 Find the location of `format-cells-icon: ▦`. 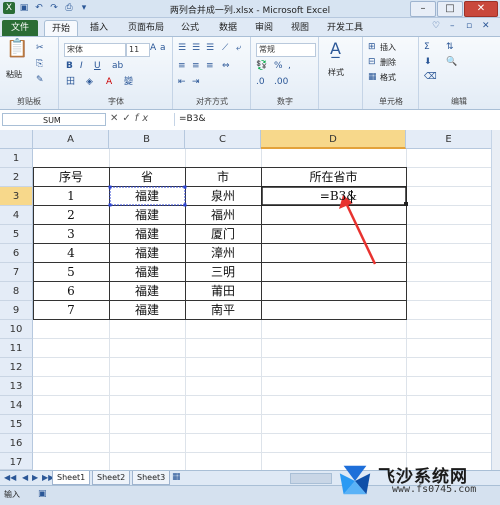

format-cells-icon: ▦ is located at coordinates (372, 77).